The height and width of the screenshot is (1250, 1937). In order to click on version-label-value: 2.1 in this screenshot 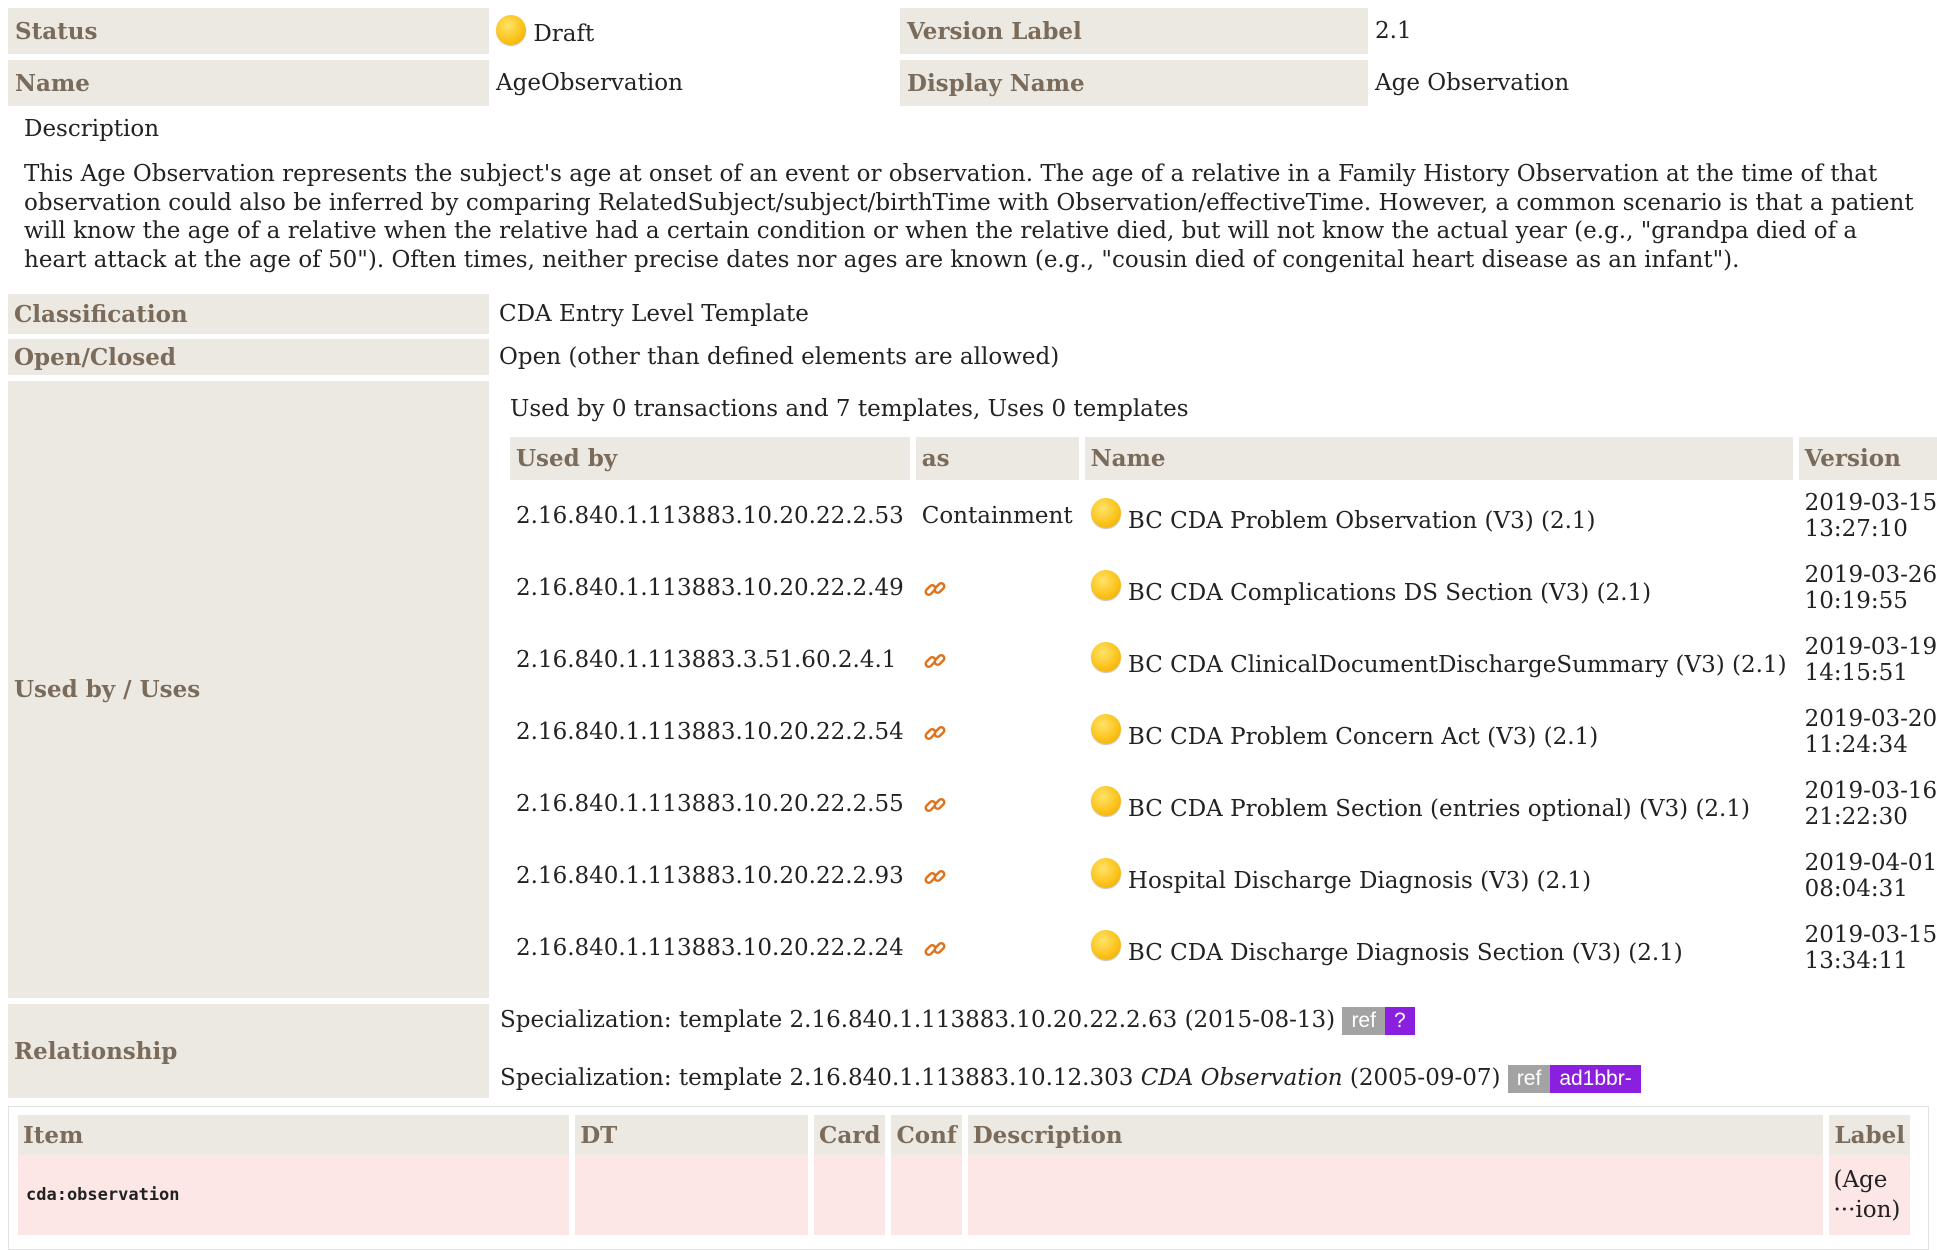, I will do `click(1393, 31)`.